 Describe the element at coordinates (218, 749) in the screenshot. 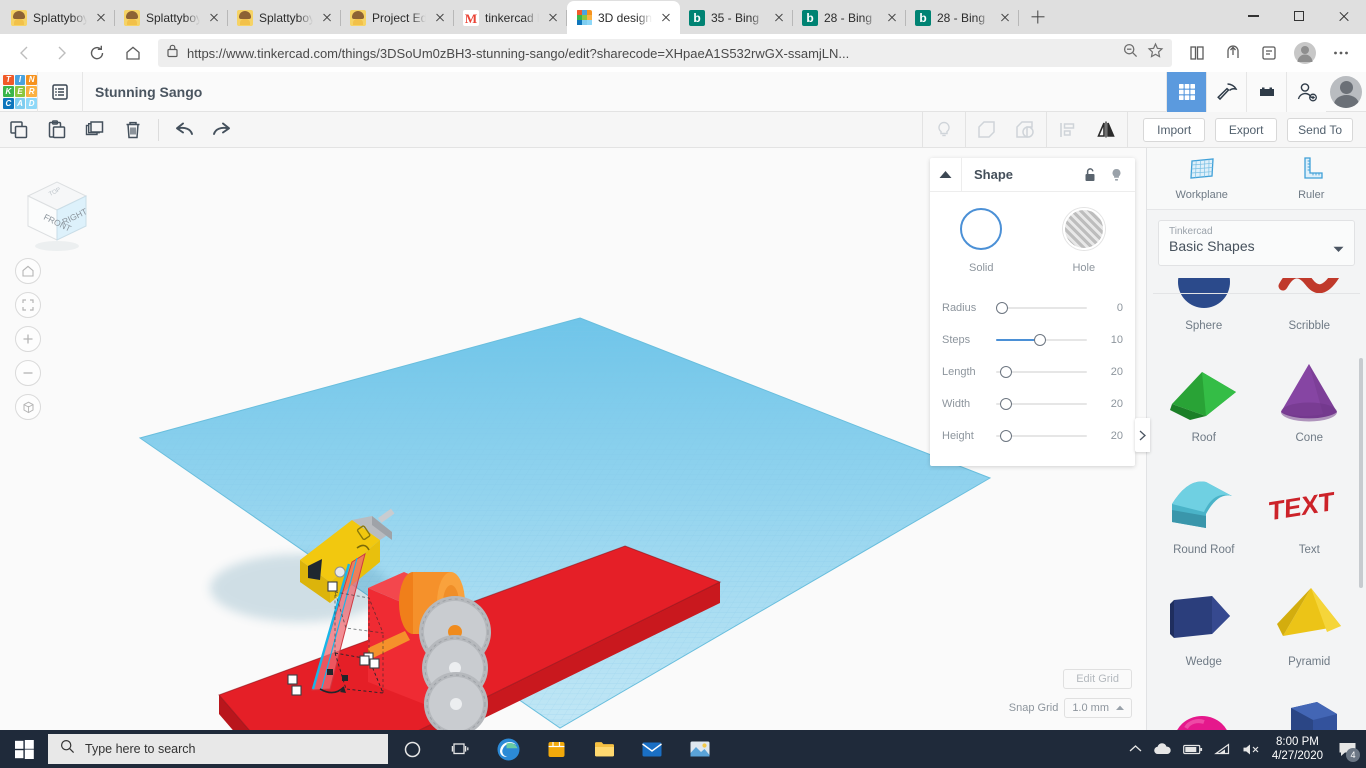

I see `search-input: Type here to search` at that location.